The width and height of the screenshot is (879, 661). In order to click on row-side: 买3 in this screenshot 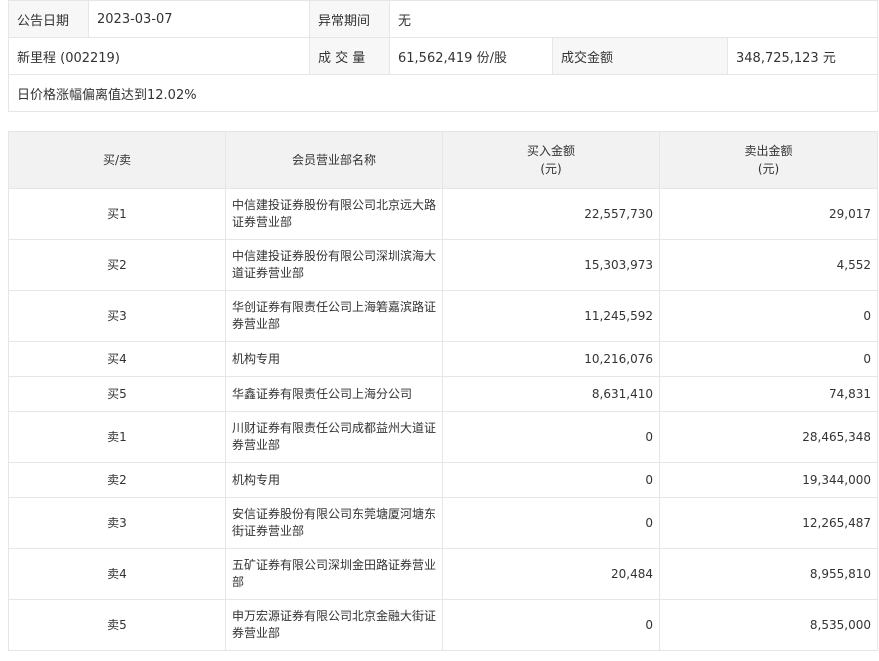, I will do `click(117, 316)`.